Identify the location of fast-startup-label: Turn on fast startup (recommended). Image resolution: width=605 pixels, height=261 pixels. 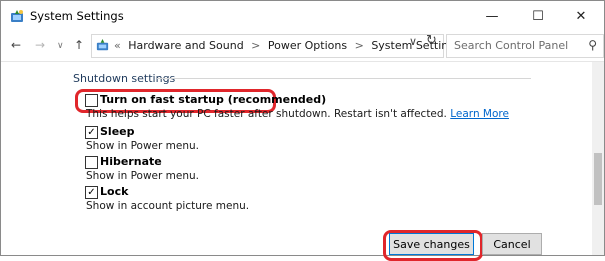
(213, 99).